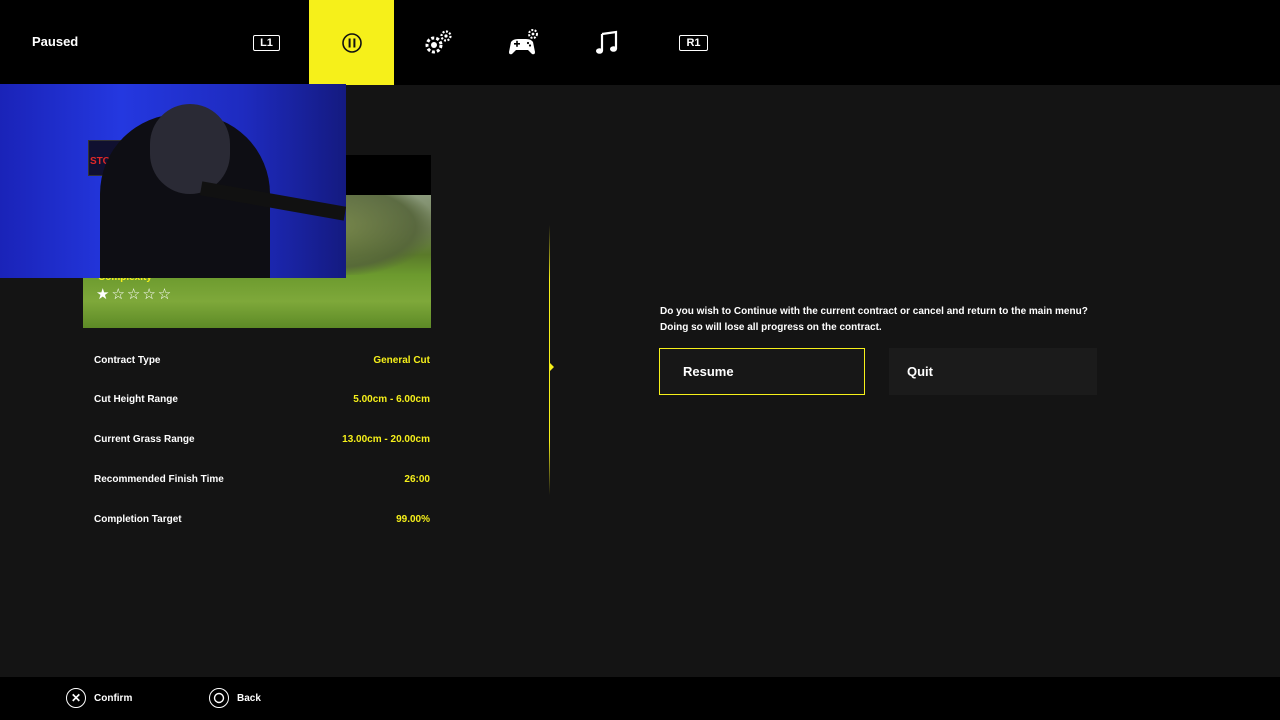 Image resolution: width=1280 pixels, height=720 pixels. I want to click on detail-row-grass-range: Current Grass Range 13.00cm - 20.00cm, so click(262, 442).